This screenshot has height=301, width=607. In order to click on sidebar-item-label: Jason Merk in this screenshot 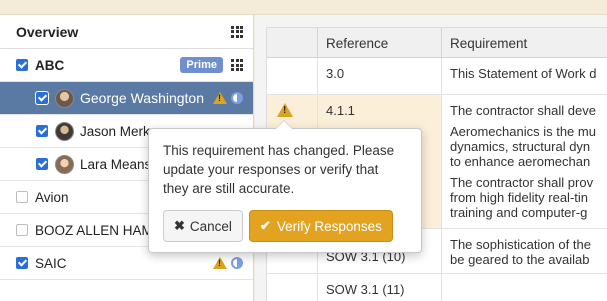, I will do `click(115, 131)`.